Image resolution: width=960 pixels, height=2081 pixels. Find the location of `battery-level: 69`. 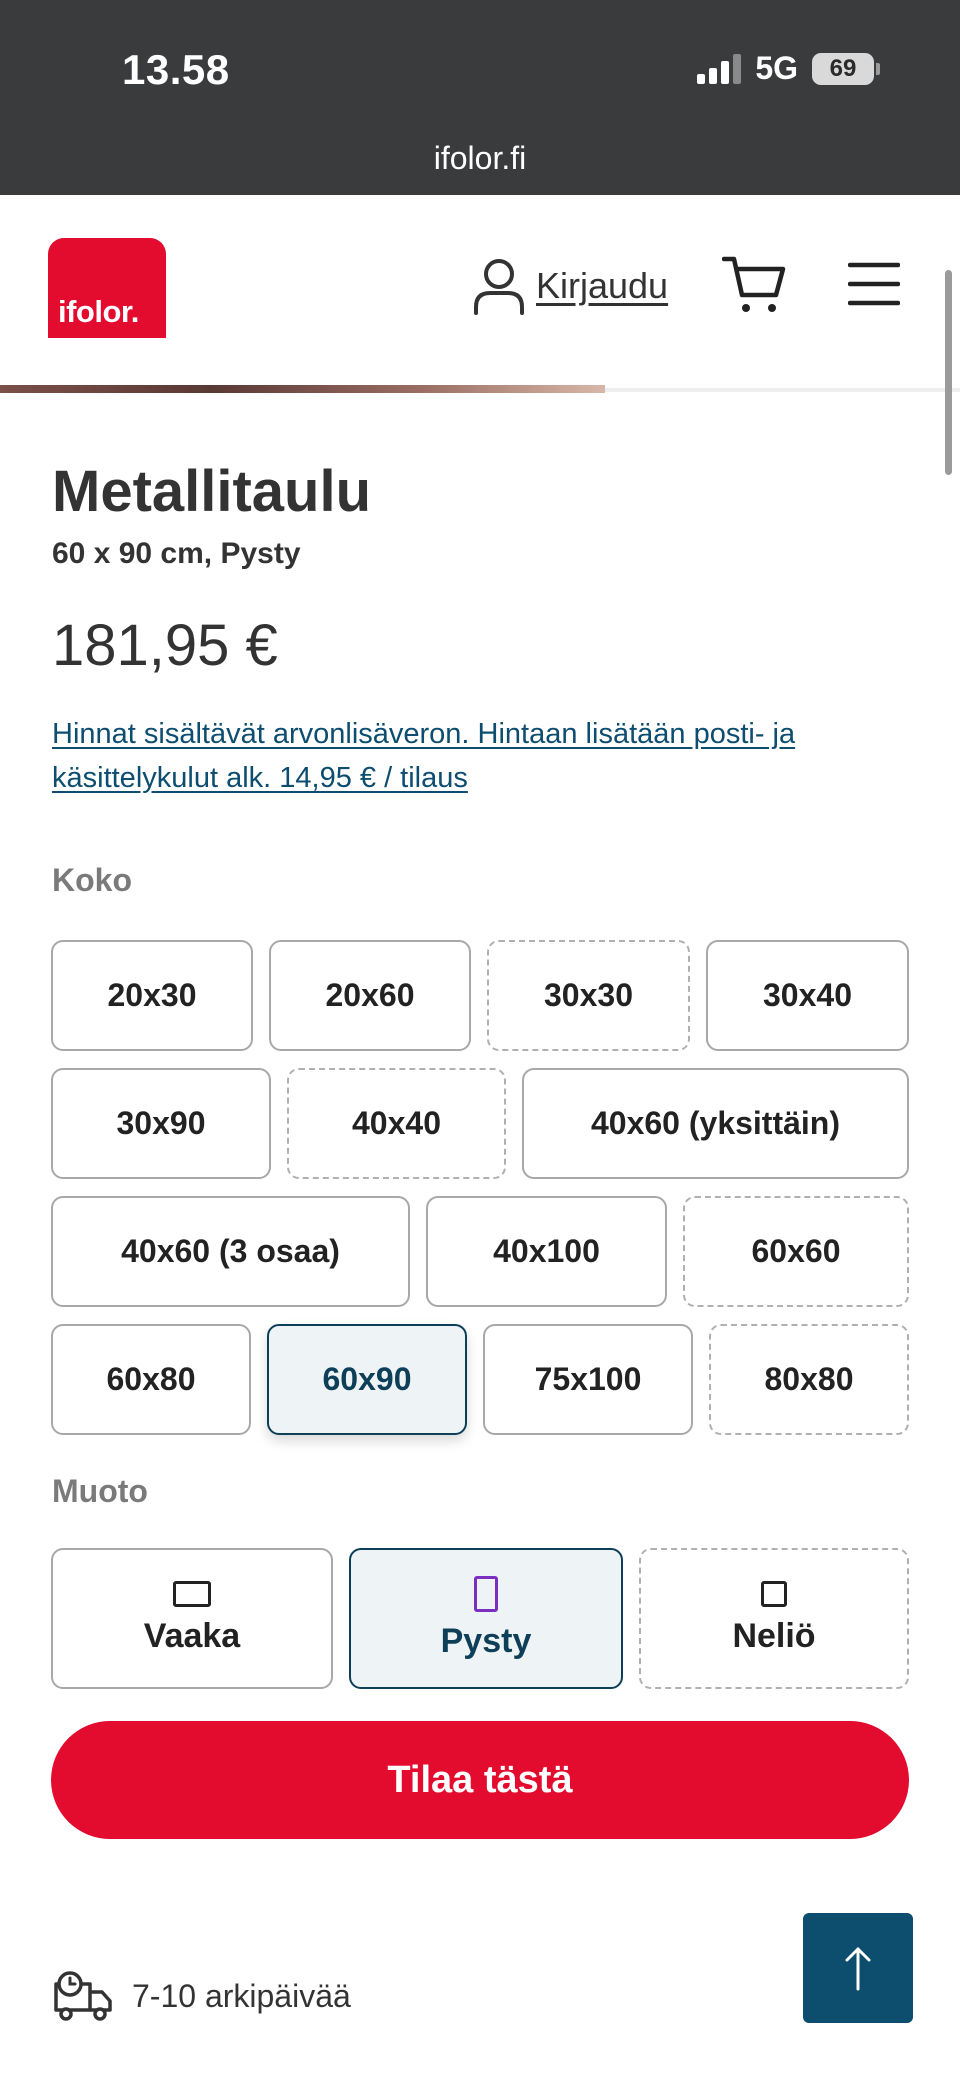

battery-level: 69 is located at coordinates (843, 68).